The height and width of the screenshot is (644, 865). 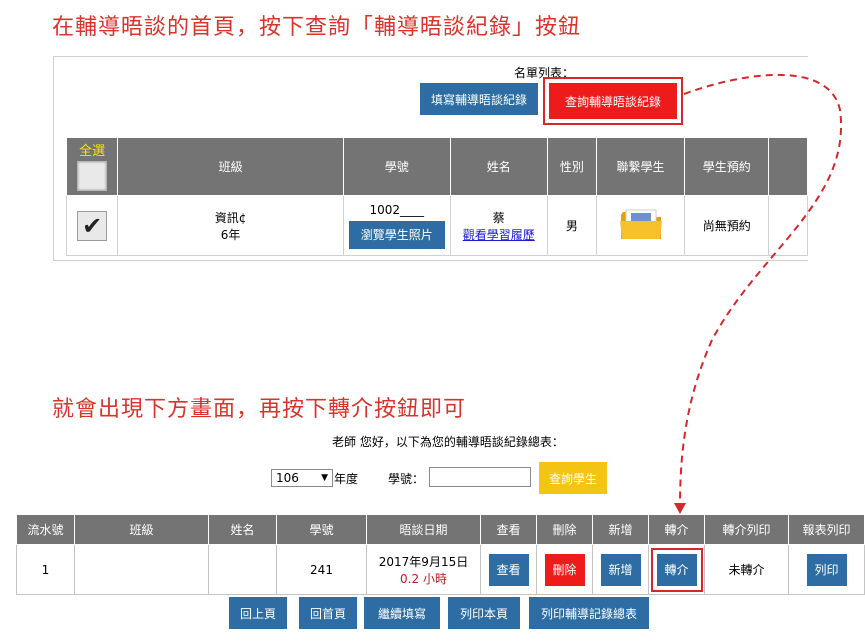 I want to click on teacher-greeting: 老師 您好，以下為您的輔導晤談紀錄總表：, so click(x=448, y=442).